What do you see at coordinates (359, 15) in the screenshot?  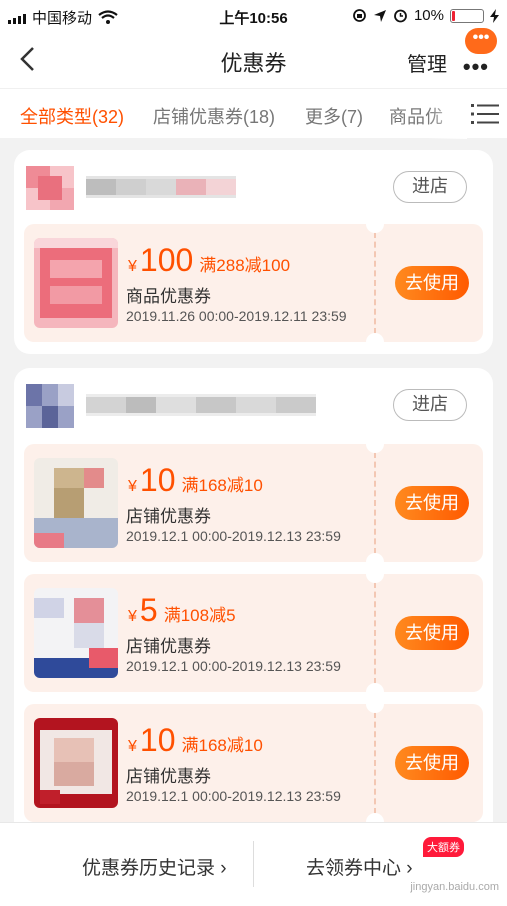 I see `orientation-lock-icon` at bounding box center [359, 15].